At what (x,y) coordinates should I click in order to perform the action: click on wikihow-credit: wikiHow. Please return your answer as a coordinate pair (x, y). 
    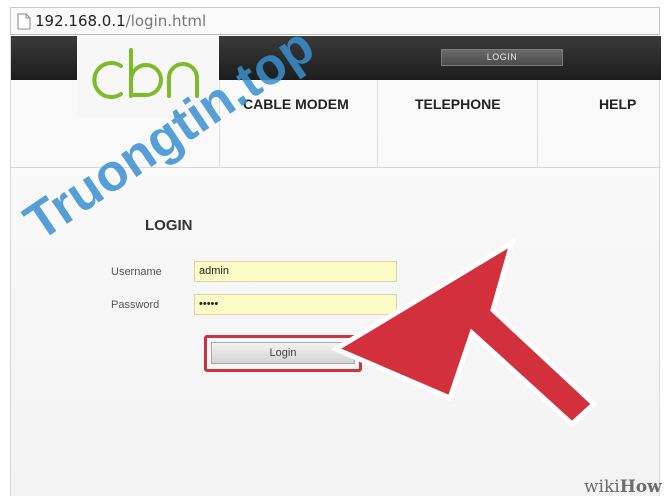
    Looking at the image, I should click on (623, 487).